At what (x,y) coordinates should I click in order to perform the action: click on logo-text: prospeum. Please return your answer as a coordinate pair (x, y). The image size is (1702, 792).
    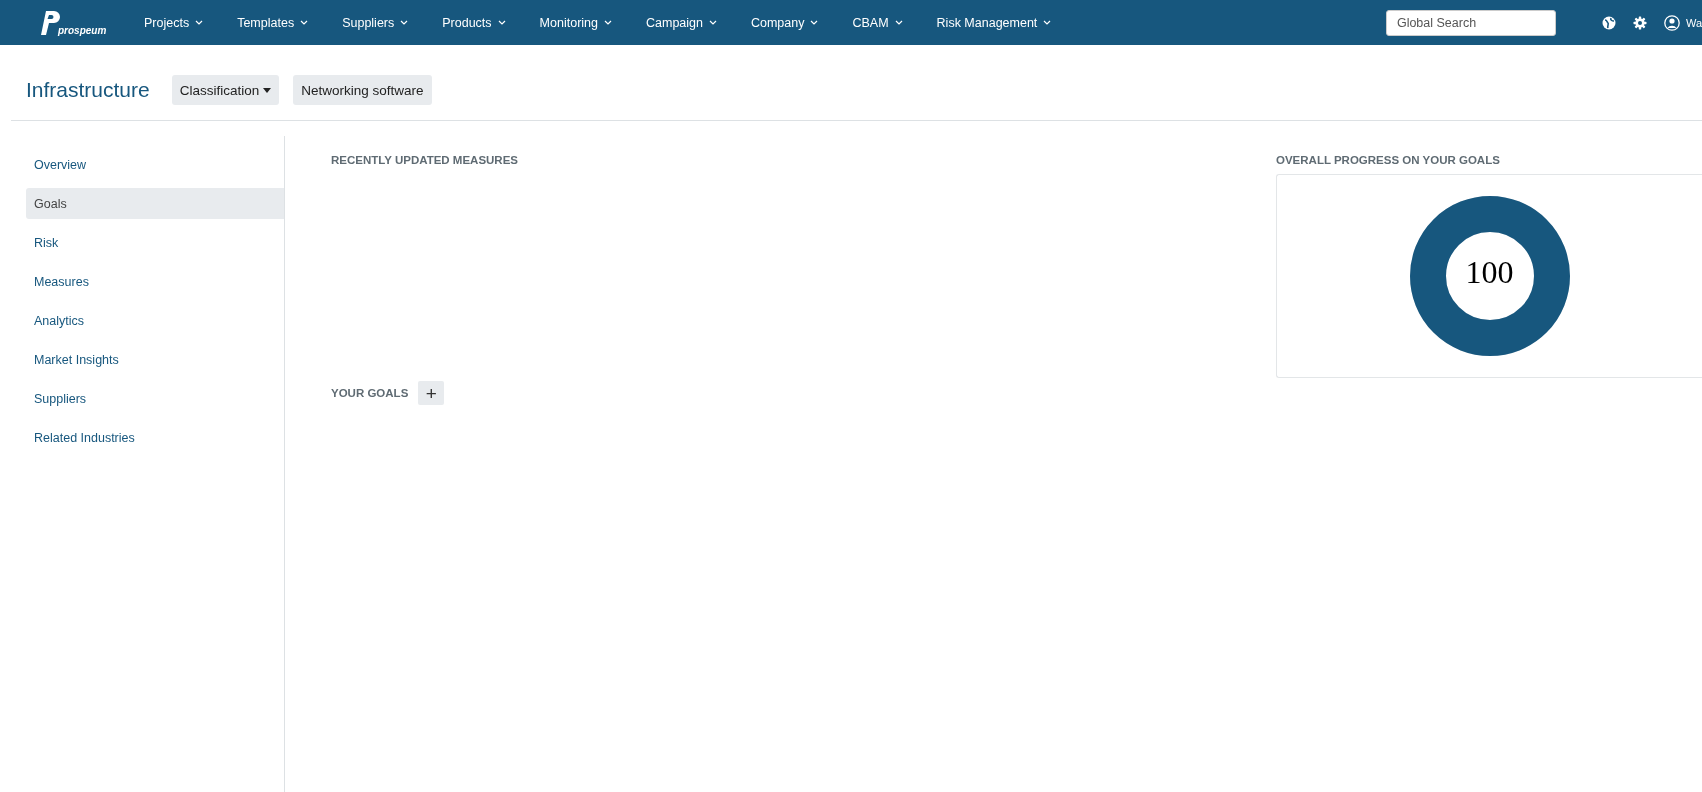
    Looking at the image, I should click on (82, 30).